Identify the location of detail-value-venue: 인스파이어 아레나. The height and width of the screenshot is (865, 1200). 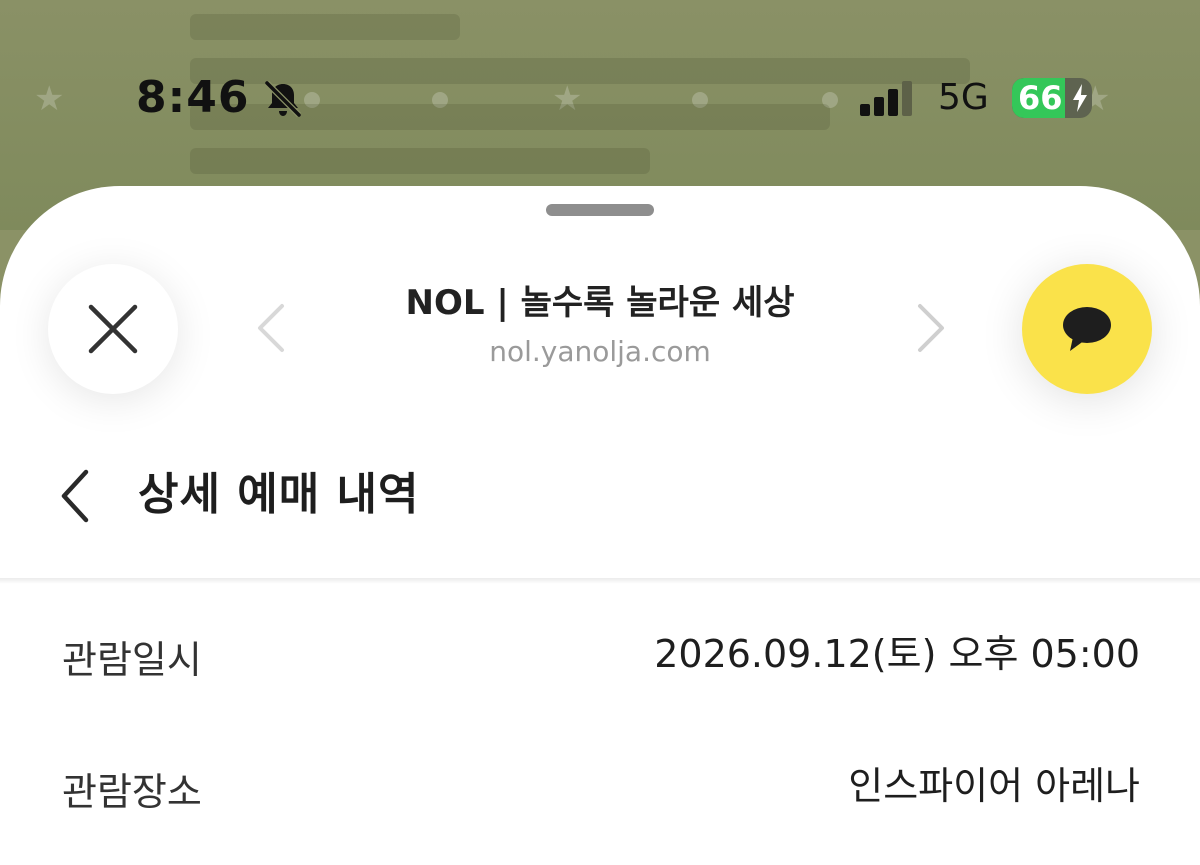
(994, 786).